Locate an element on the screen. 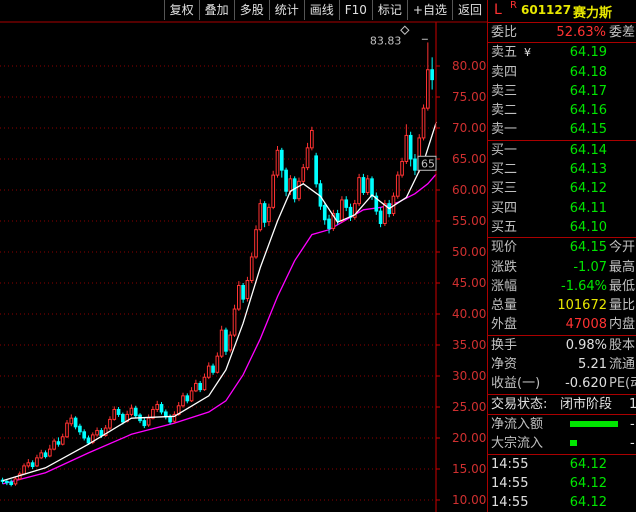  ask-list: 卖五 ¥64.19 卖四 64.18 卖三 64.17 卖二 64.16 卖一 64.15 is located at coordinates (562, 91).